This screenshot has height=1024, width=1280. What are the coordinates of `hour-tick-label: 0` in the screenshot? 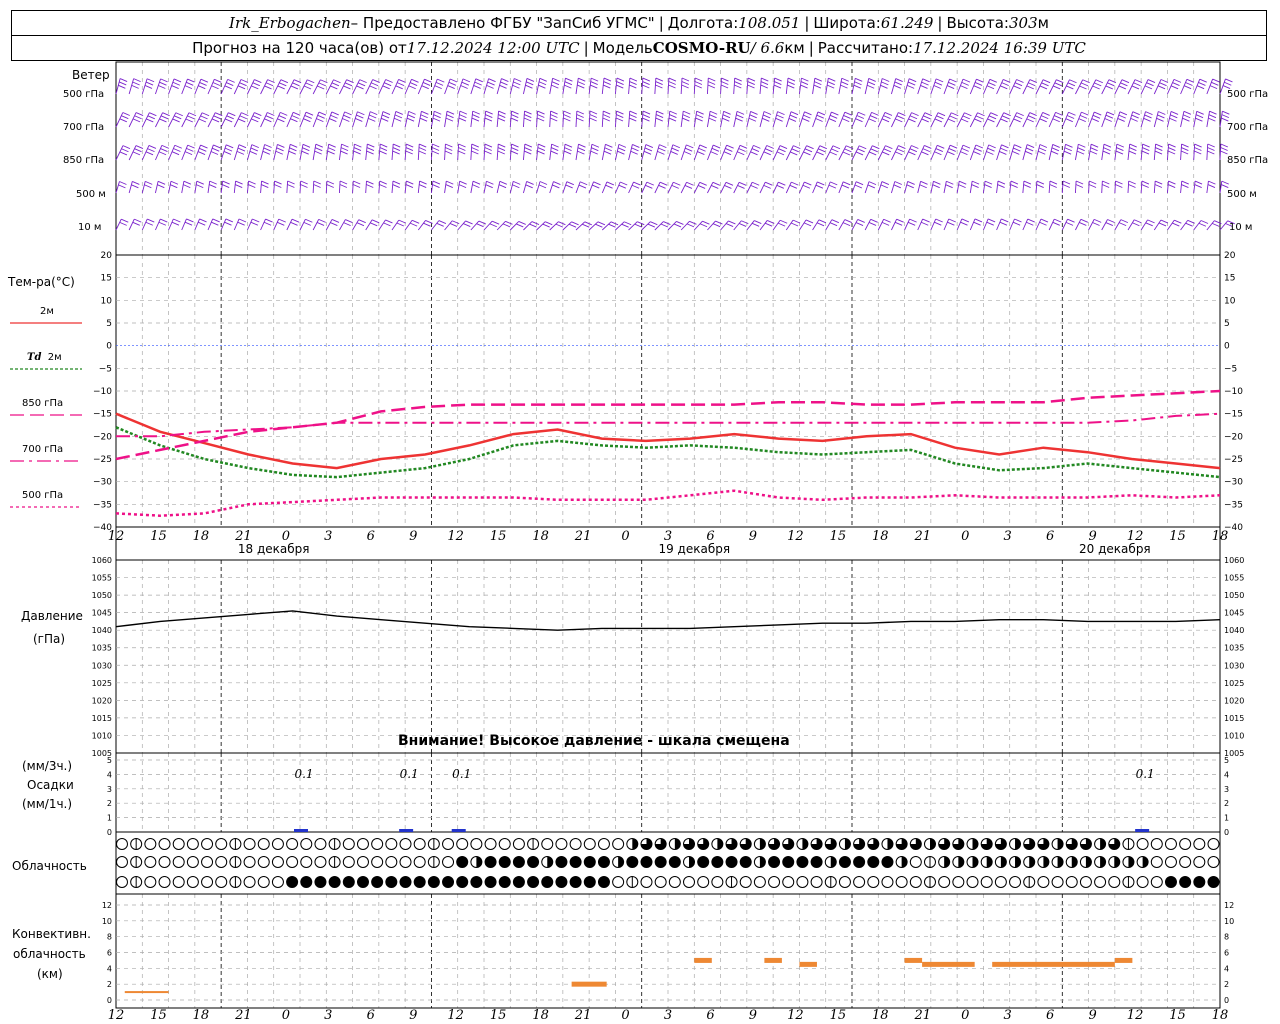 It's located at (965, 536).